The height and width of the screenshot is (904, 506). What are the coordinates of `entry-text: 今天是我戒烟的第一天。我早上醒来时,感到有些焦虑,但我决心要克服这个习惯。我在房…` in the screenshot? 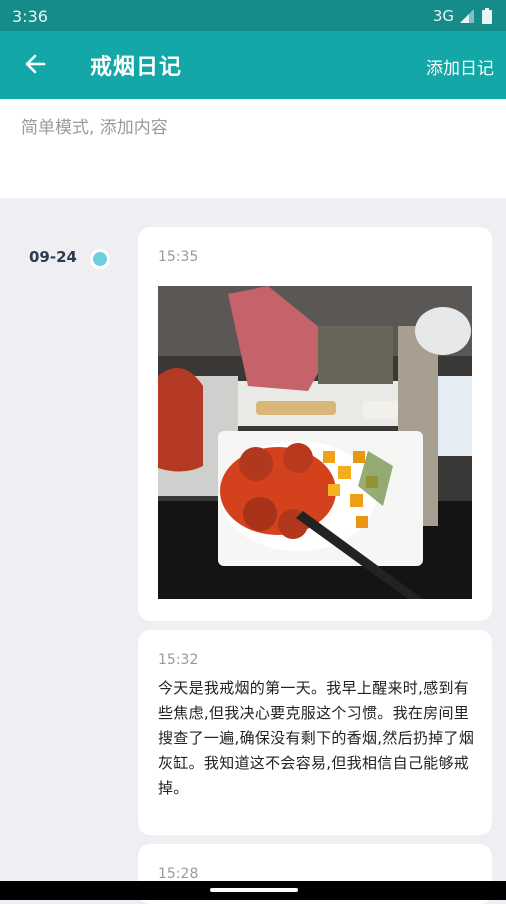 It's located at (316, 738).